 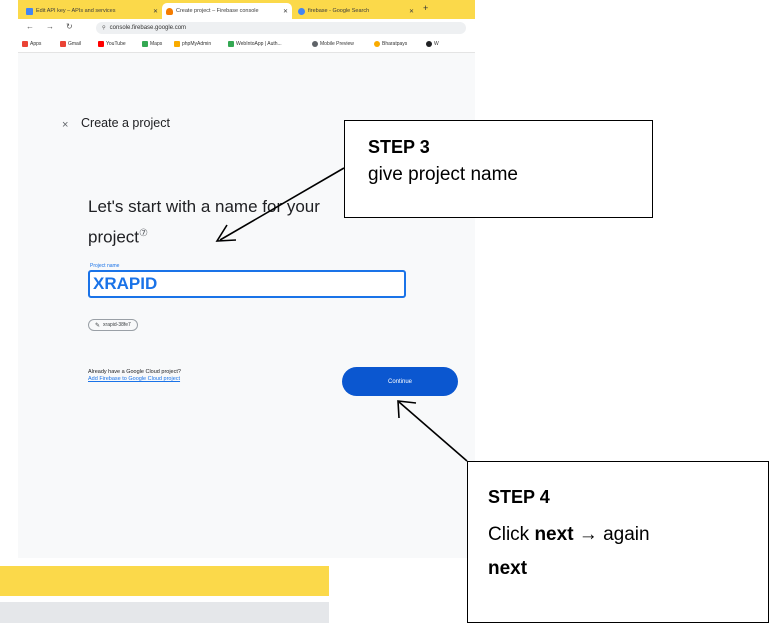 What do you see at coordinates (508, 568) in the screenshot?
I see `step4-text-cont: next` at bounding box center [508, 568].